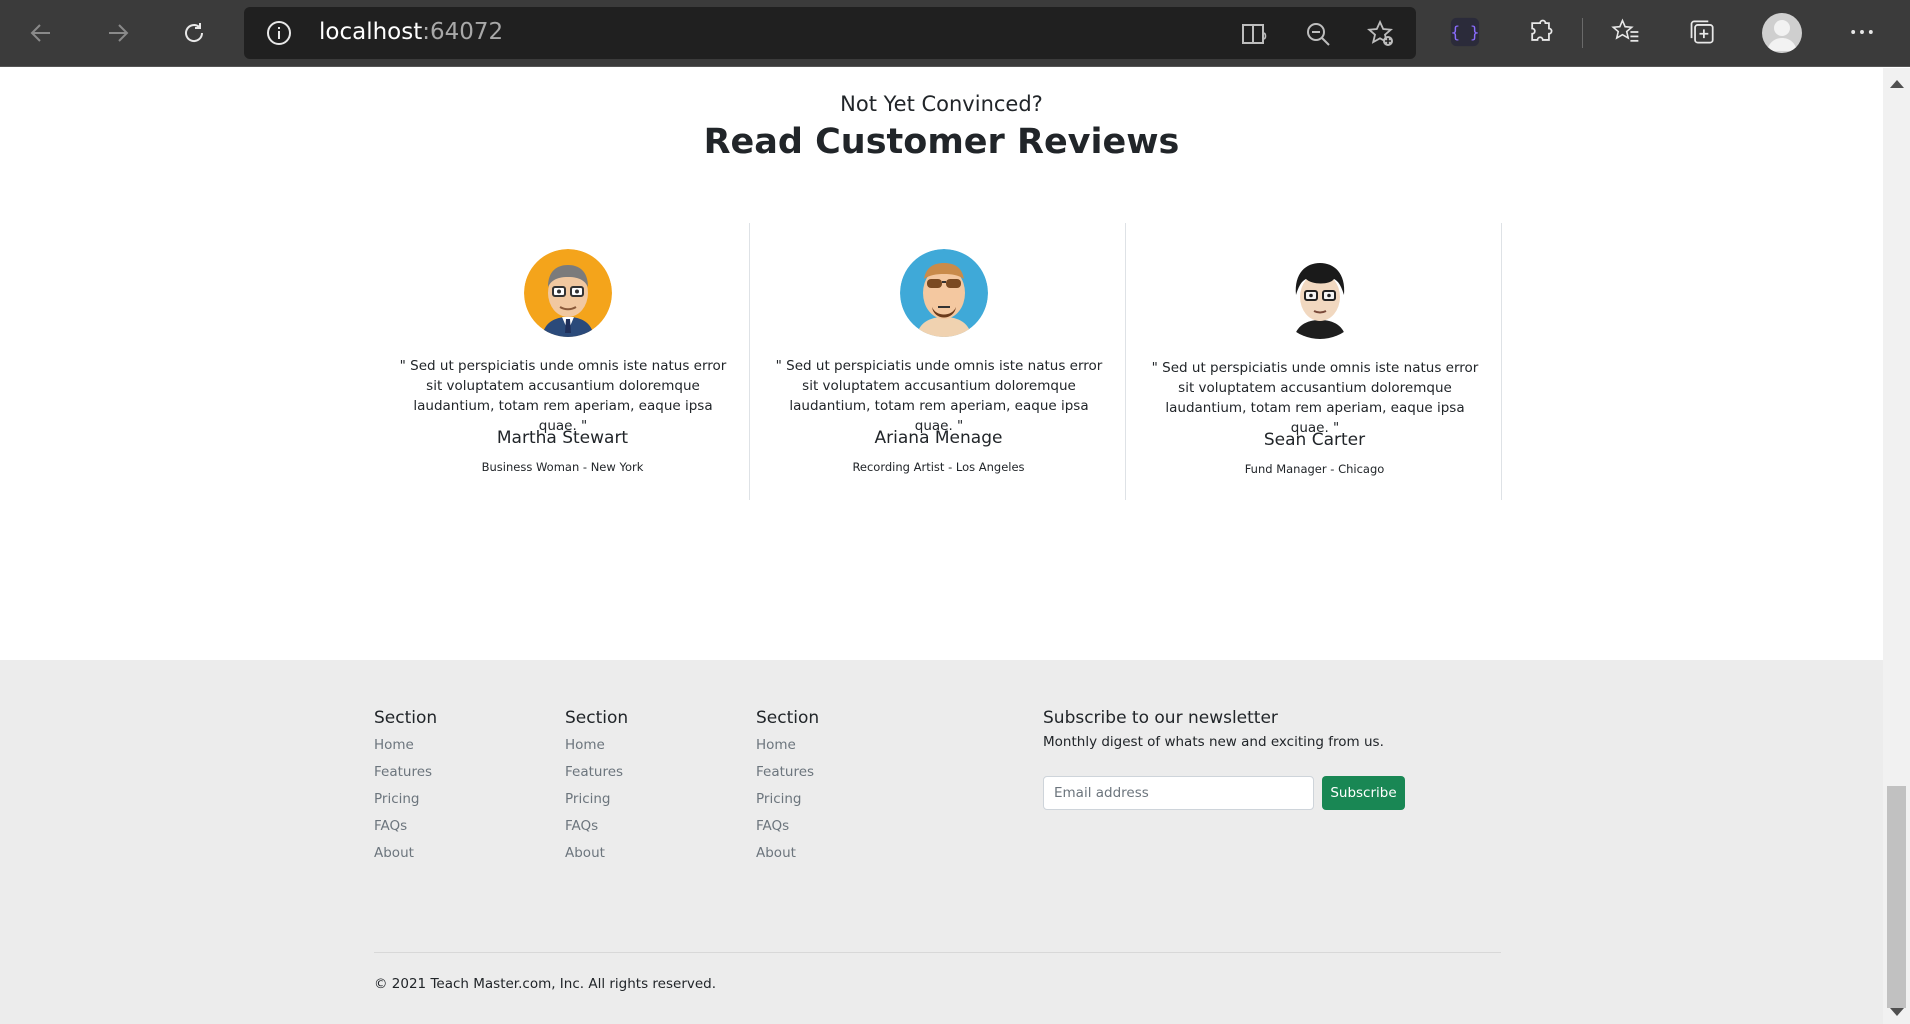 This screenshot has width=1910, height=1024. Describe the element at coordinates (1363, 793) in the screenshot. I see `subscribe-button: Subscribe` at that location.